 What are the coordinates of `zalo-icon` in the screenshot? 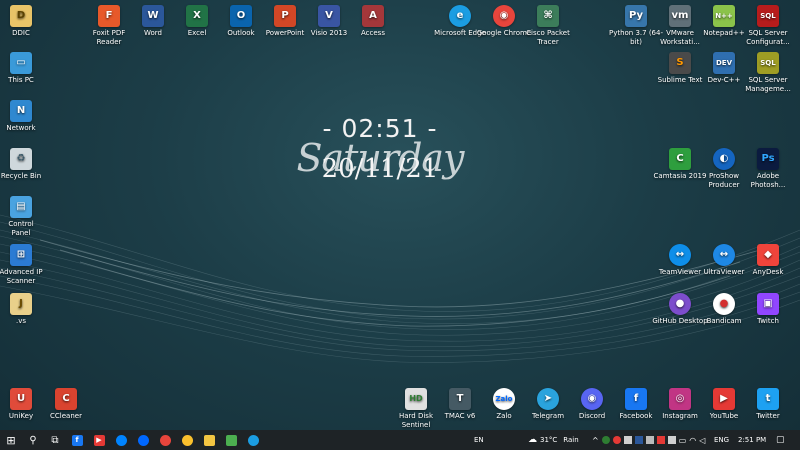 It's located at (143, 440).